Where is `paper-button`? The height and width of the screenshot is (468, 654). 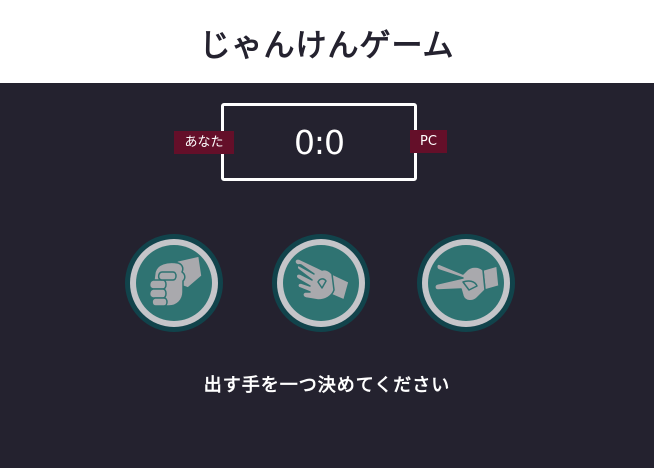
paper-button is located at coordinates (321, 283).